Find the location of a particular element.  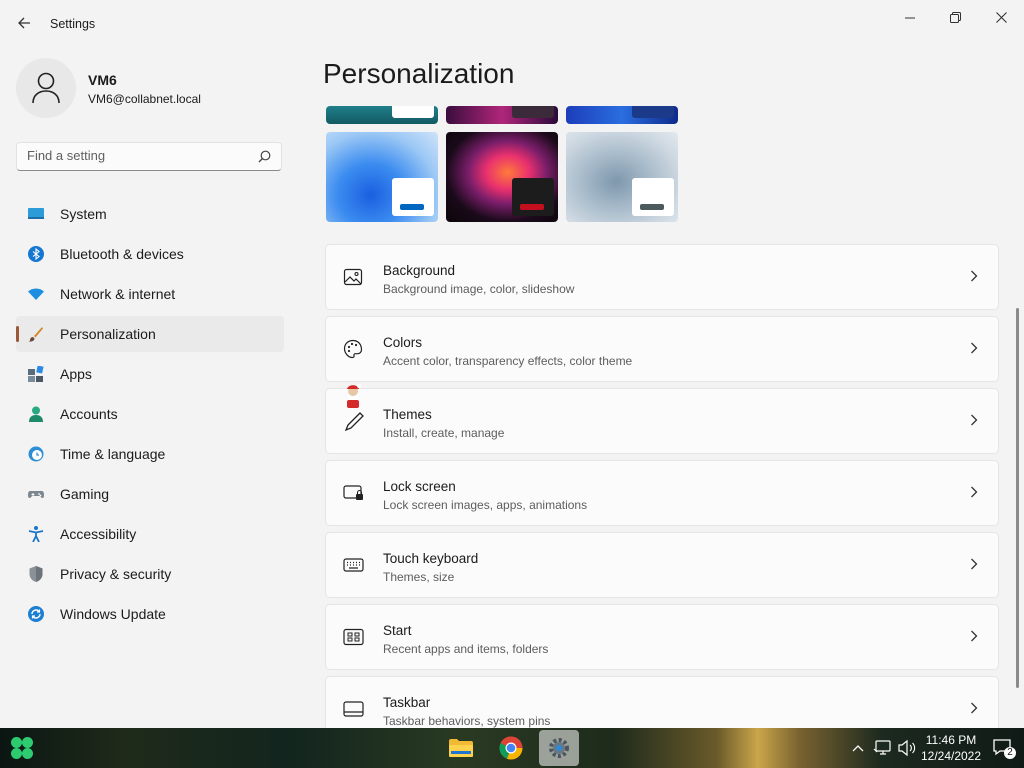

scrollbar-thumb is located at coordinates (1017, 498).